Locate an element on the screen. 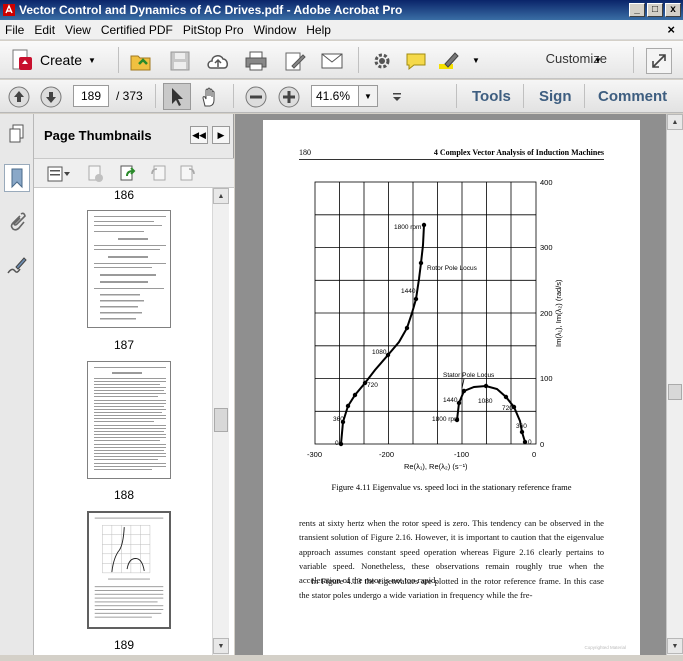 The width and height of the screenshot is (683, 661). y-tick-label: 300 is located at coordinates (546, 247).